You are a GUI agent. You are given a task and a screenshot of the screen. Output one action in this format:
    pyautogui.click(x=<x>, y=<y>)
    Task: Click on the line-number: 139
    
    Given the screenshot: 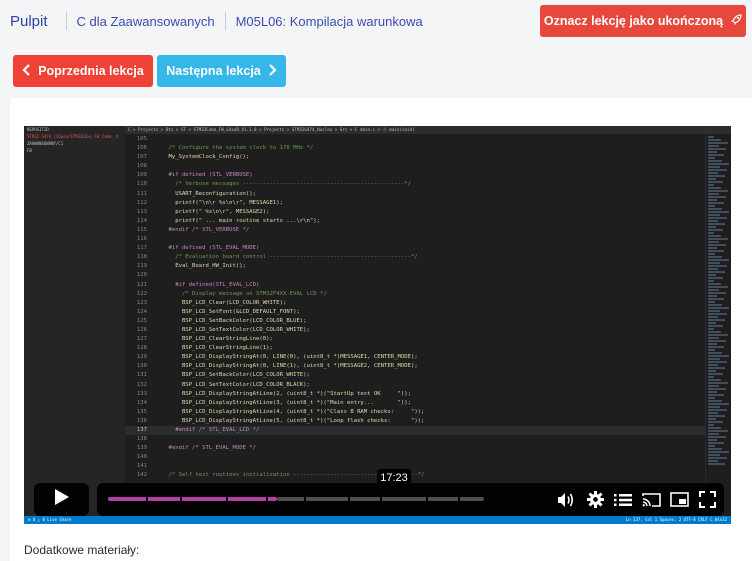 What is the action you would take?
    pyautogui.click(x=141, y=448)
    